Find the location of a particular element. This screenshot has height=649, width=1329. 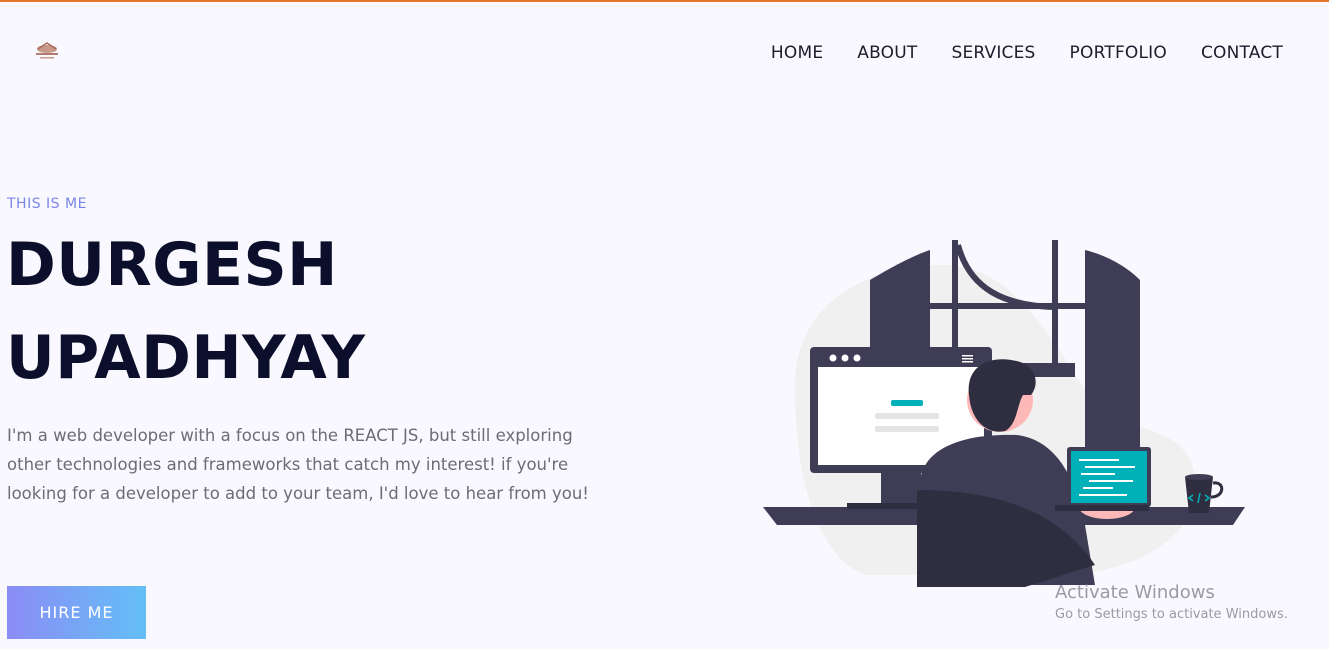

hero-name-first: DURGESH is located at coordinates (172, 265).